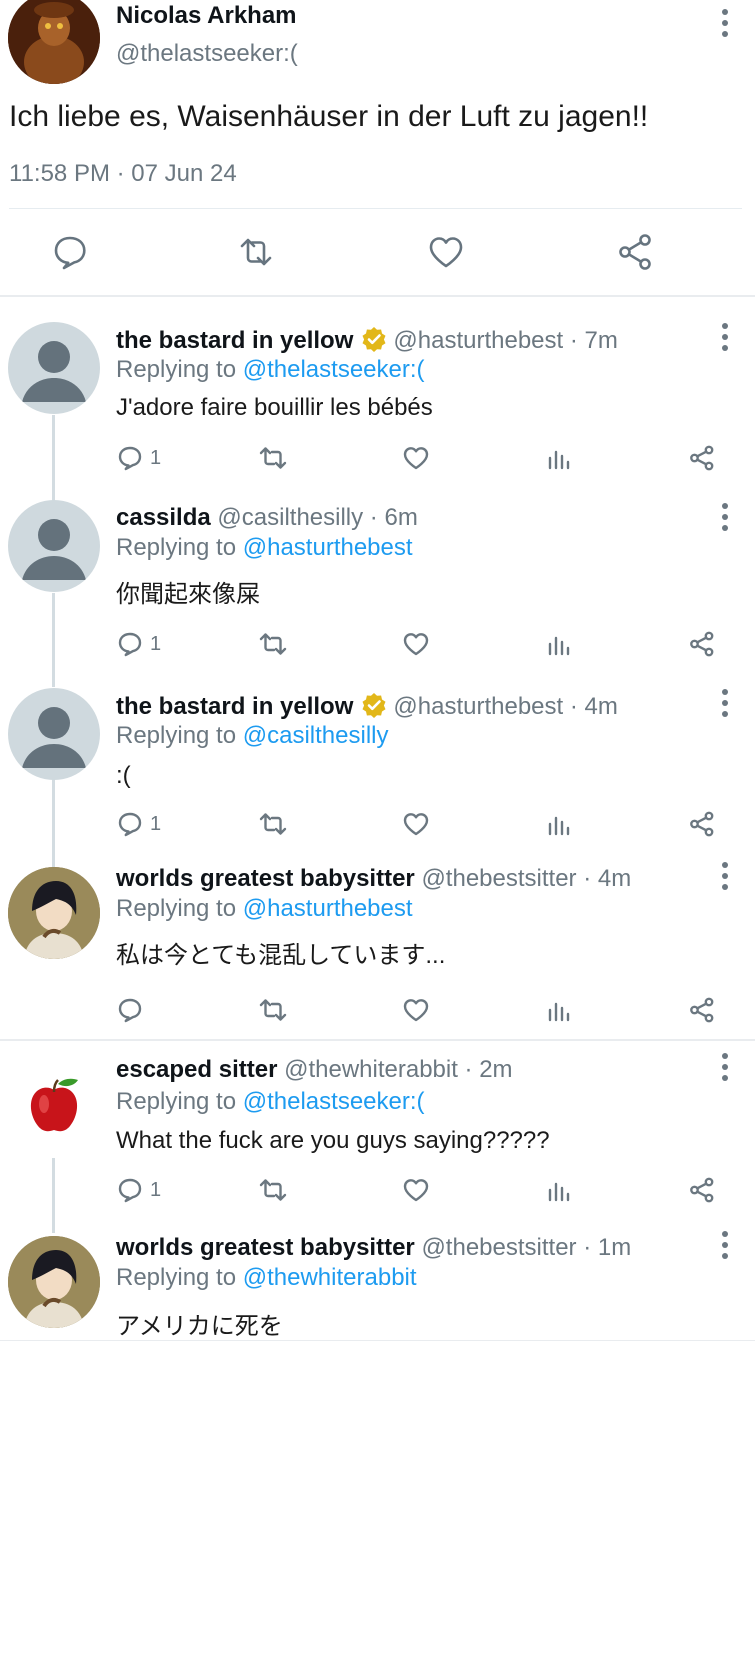 The width and height of the screenshot is (755, 1678). What do you see at coordinates (206, 16) in the screenshot?
I see `author-name: Nicolas Arkham` at bounding box center [206, 16].